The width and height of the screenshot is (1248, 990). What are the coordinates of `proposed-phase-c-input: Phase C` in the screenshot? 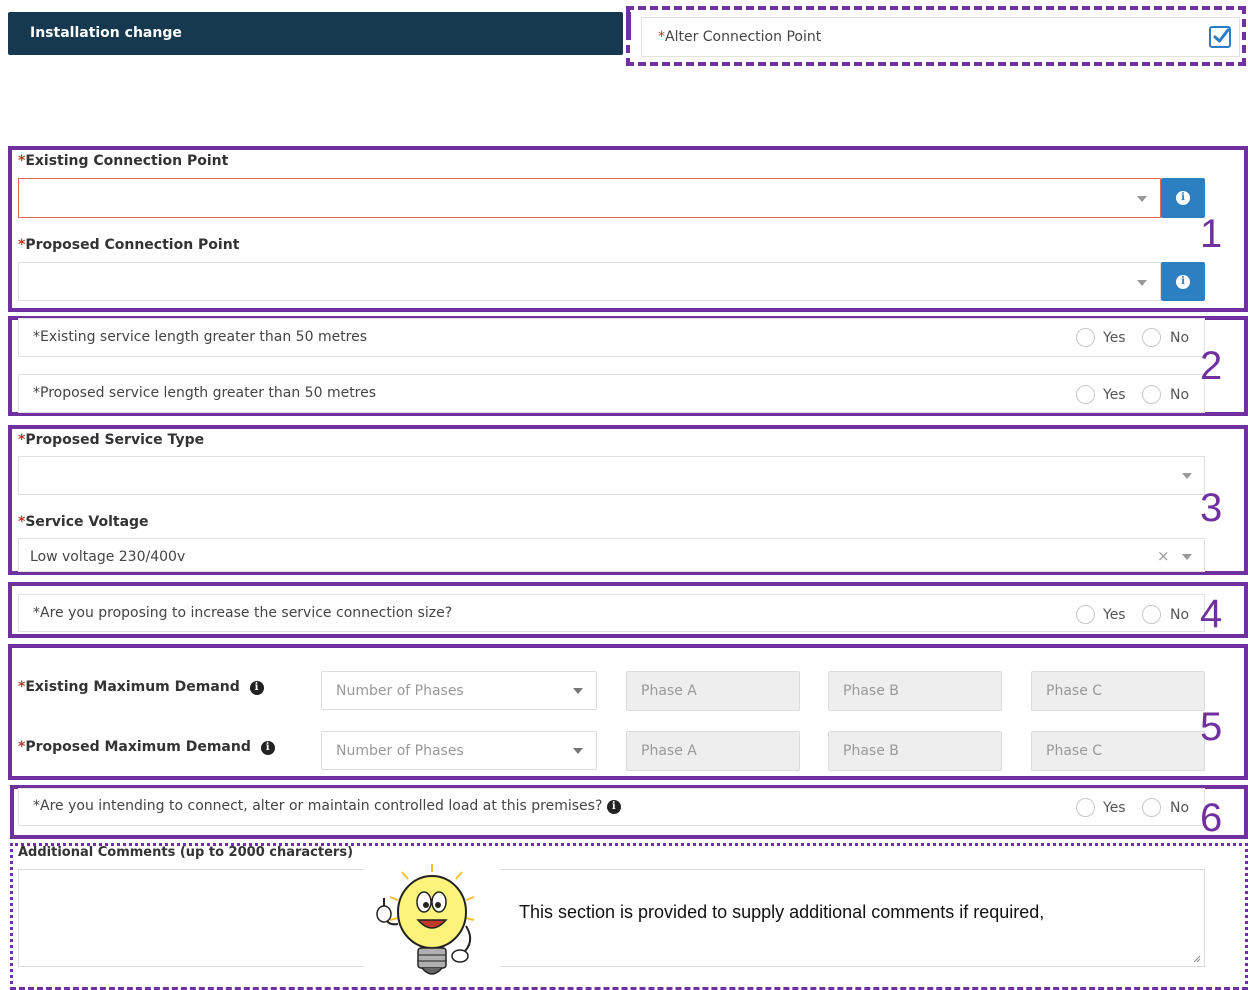 It's located at (1118, 751).